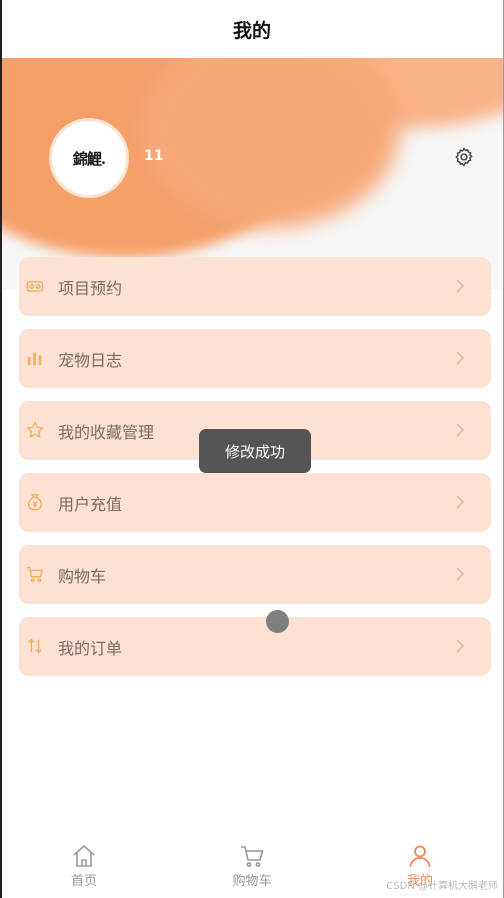 The height and width of the screenshot is (898, 504). I want to click on avatar: 錦鯉., so click(89, 158).